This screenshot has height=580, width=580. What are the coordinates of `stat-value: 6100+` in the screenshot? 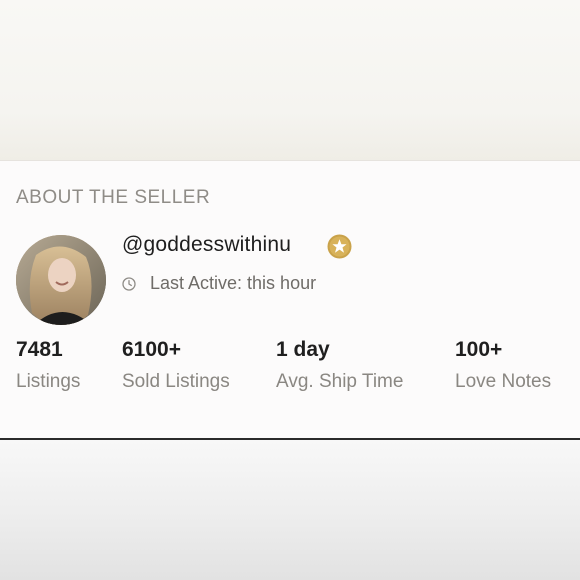 It's located at (151, 349).